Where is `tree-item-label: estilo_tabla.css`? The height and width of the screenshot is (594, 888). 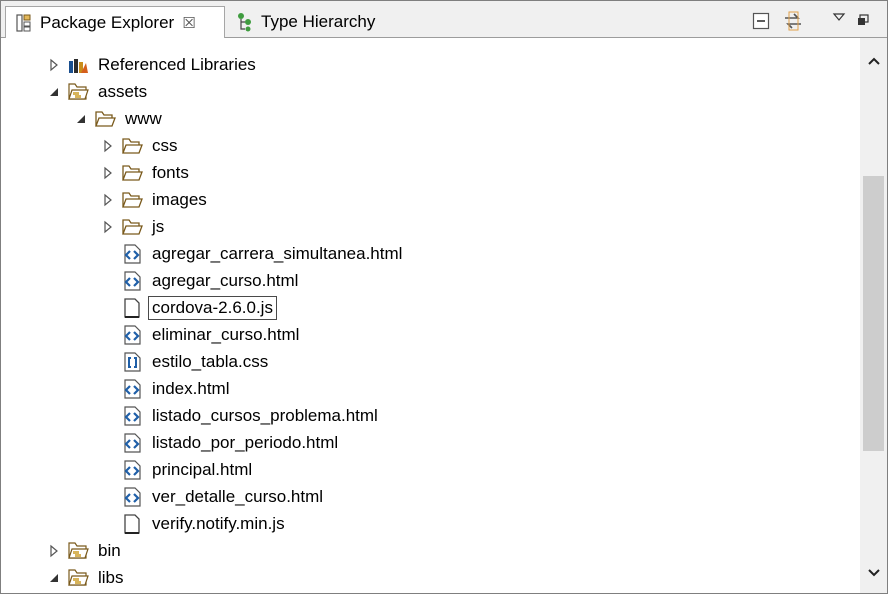 tree-item-label: estilo_tabla.css is located at coordinates (210, 361).